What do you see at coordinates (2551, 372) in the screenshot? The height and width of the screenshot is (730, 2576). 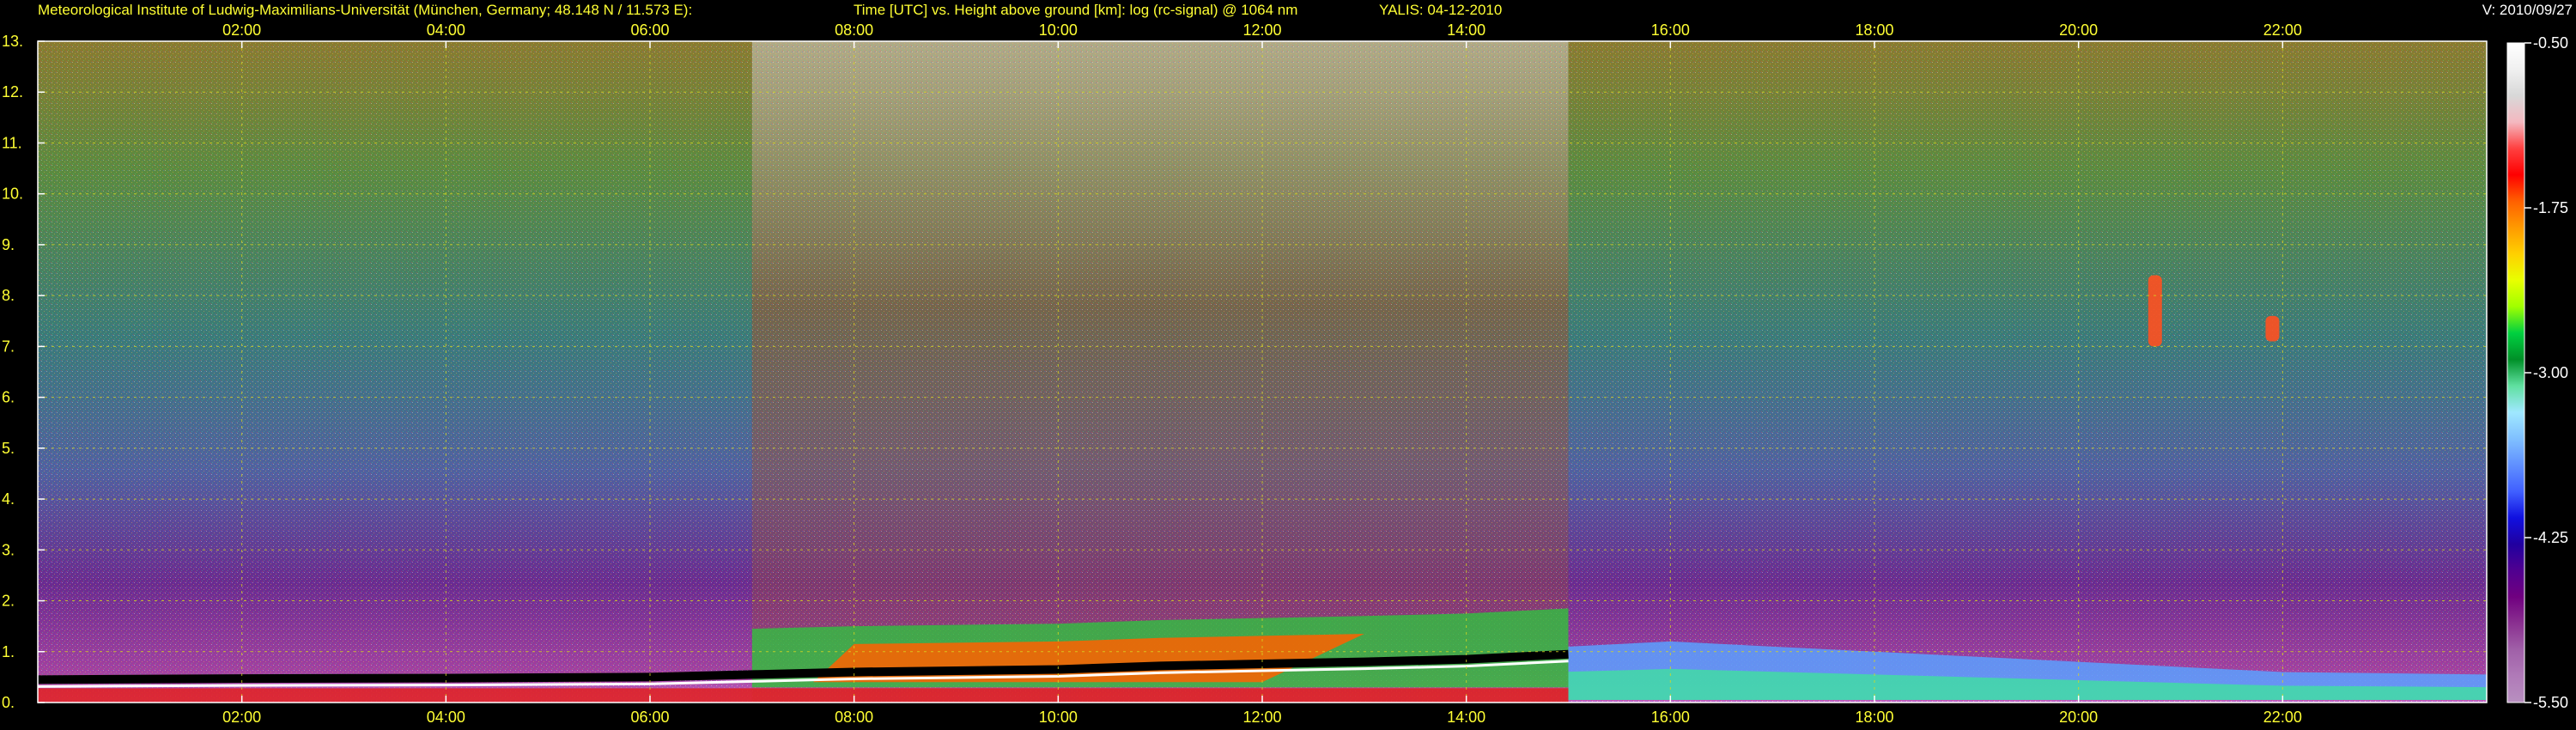 I see `colorbar-tick-label: -3.00` at bounding box center [2551, 372].